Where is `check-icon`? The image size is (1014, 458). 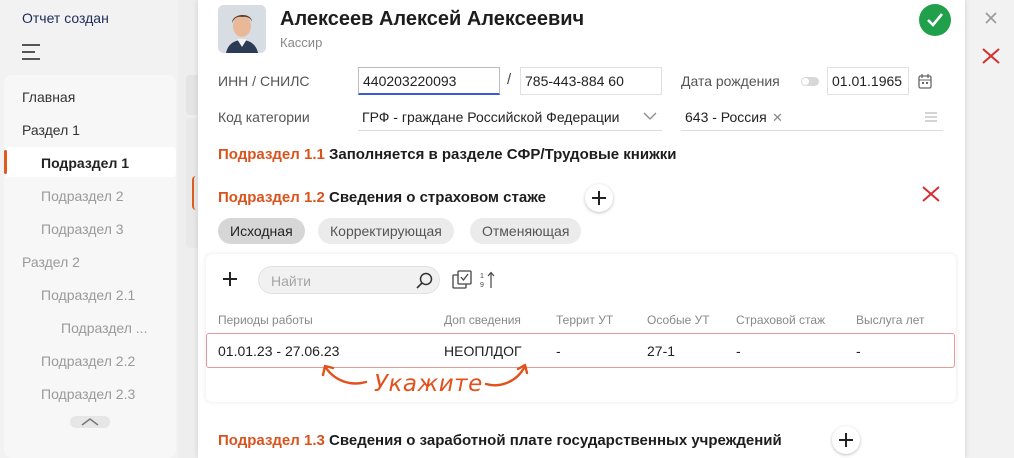 check-icon is located at coordinates (935, 20).